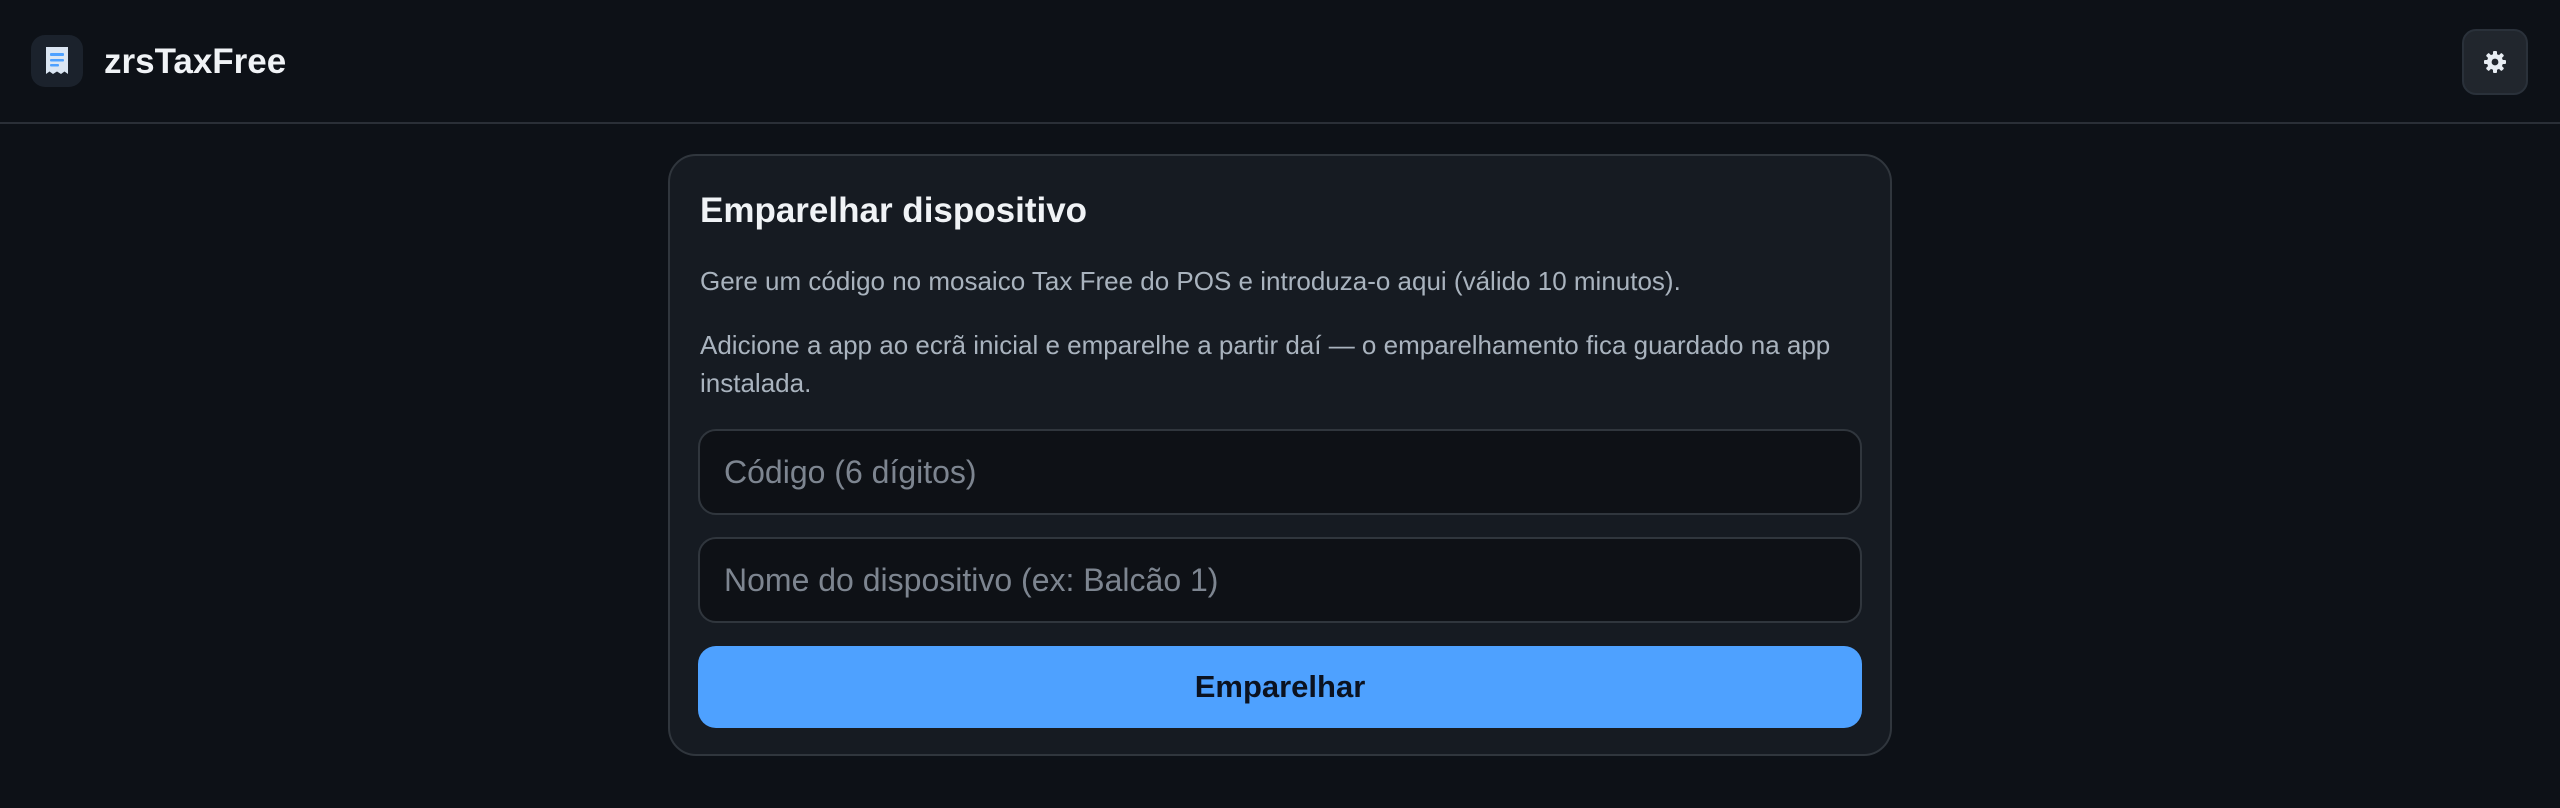 Image resolution: width=2560 pixels, height=808 pixels. I want to click on settings-button, so click(2495, 62).